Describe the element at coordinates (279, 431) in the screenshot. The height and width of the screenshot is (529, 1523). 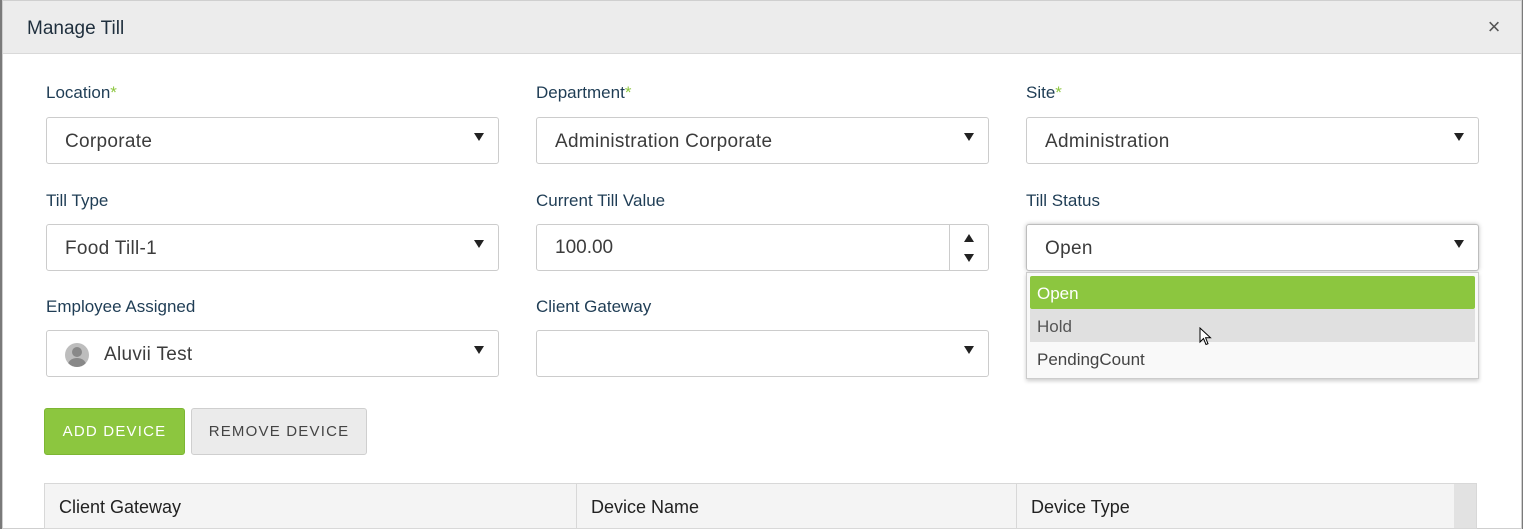
I see `remove-device-button: REMOVE DEVICE` at that location.